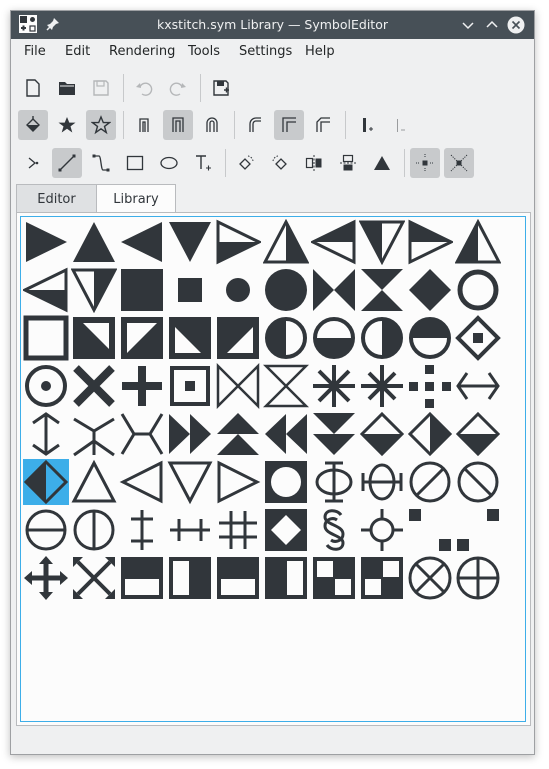  What do you see at coordinates (142, 434) in the screenshot?
I see `symbol-y-fork-h` at bounding box center [142, 434].